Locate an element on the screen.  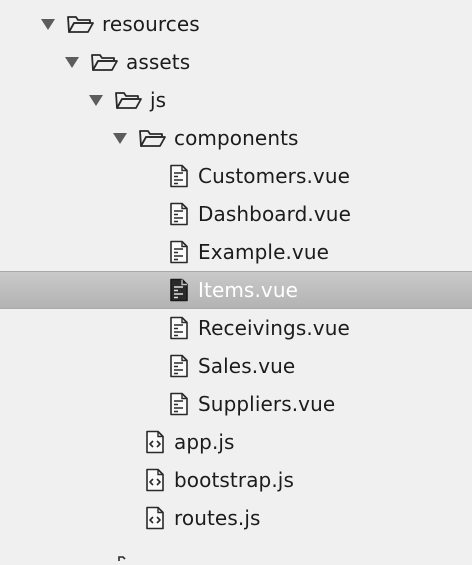
tree-item-label: Dashboard.vue is located at coordinates (274, 214).